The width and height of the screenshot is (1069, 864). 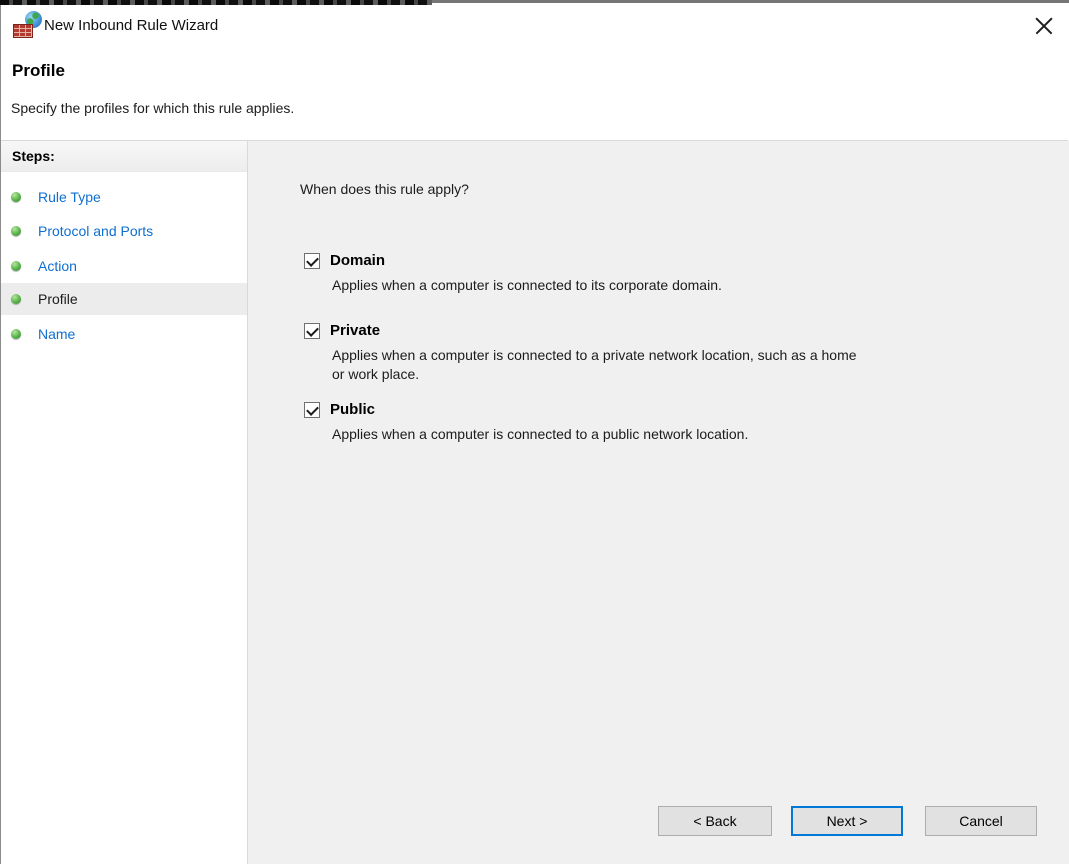 I want to click on sidebar-item-label: Protocol and Ports, so click(x=96, y=231).